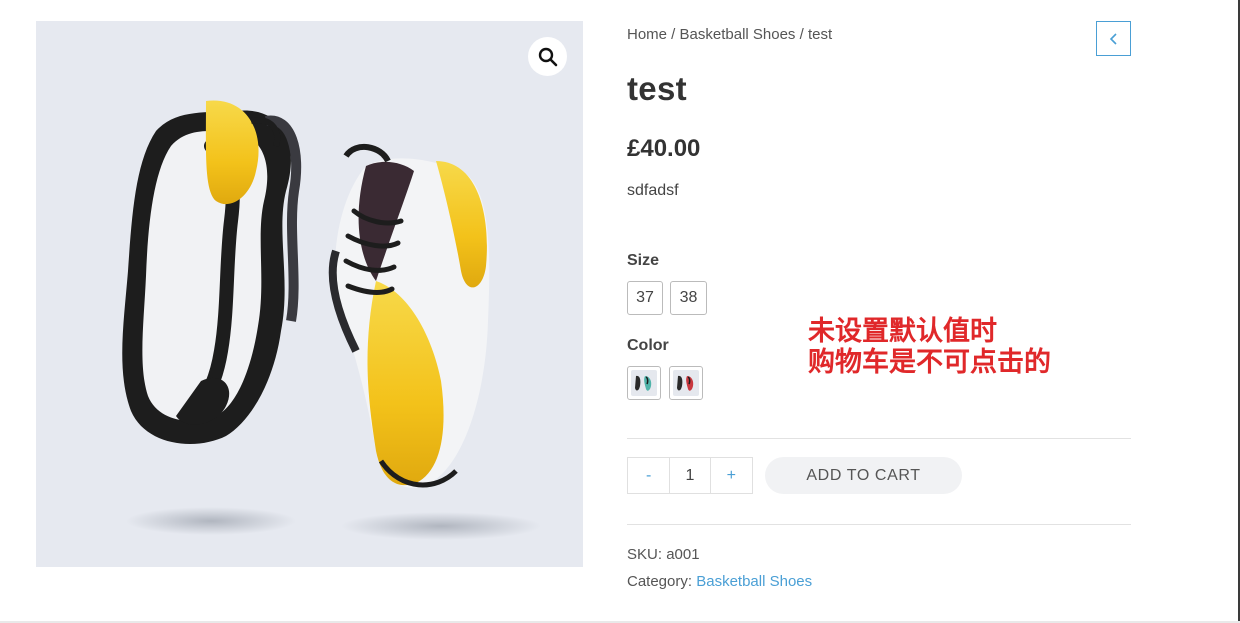 This screenshot has height=623, width=1240. Describe the element at coordinates (664, 148) in the screenshot. I see `product-price: £40.00` at that location.